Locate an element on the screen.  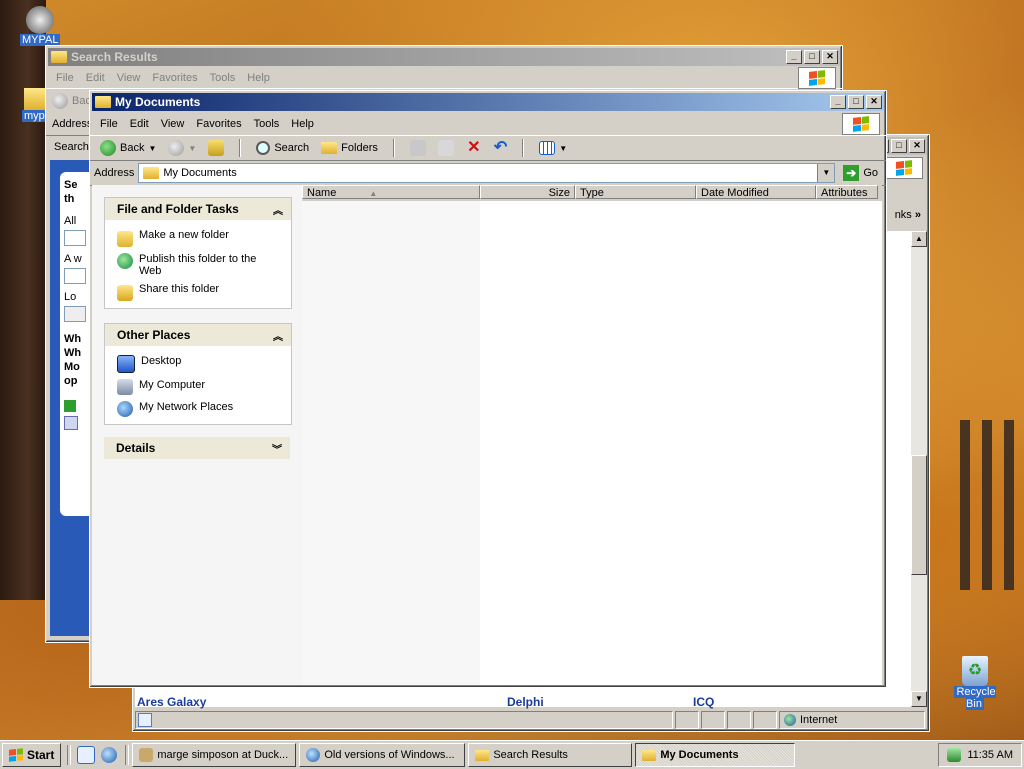
up-folder-button is located at coordinates (216, 148).